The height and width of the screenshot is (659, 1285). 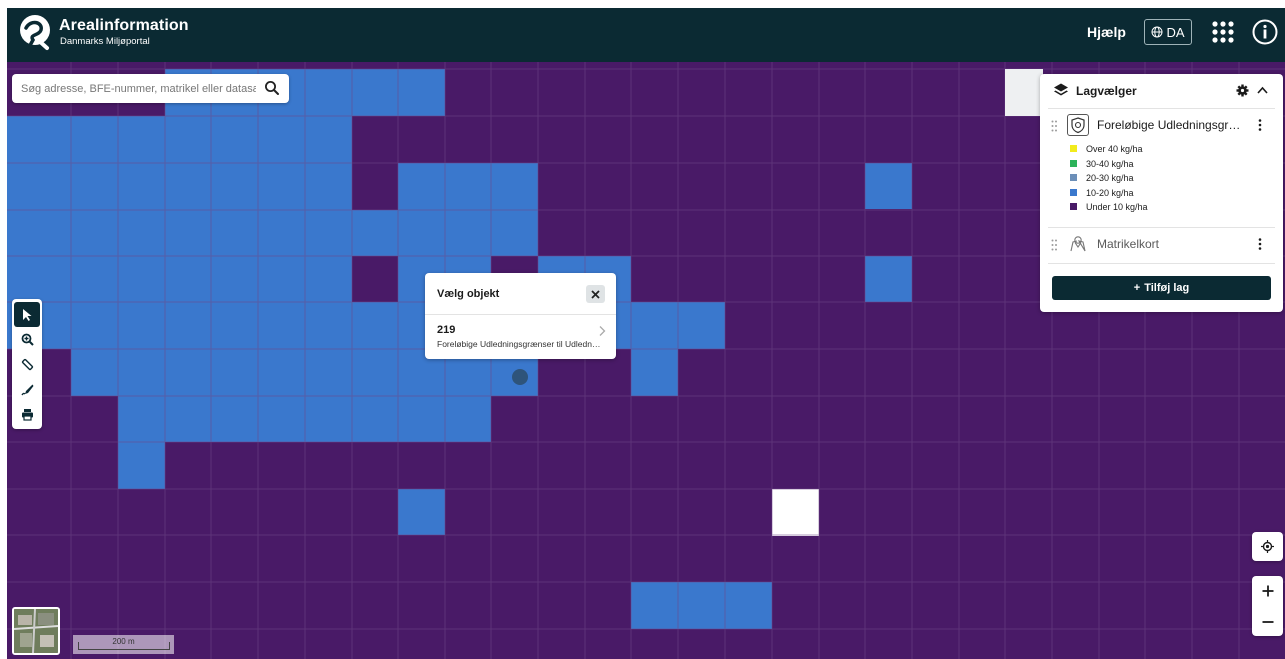 I want to click on locate-button, so click(x=1267, y=546).